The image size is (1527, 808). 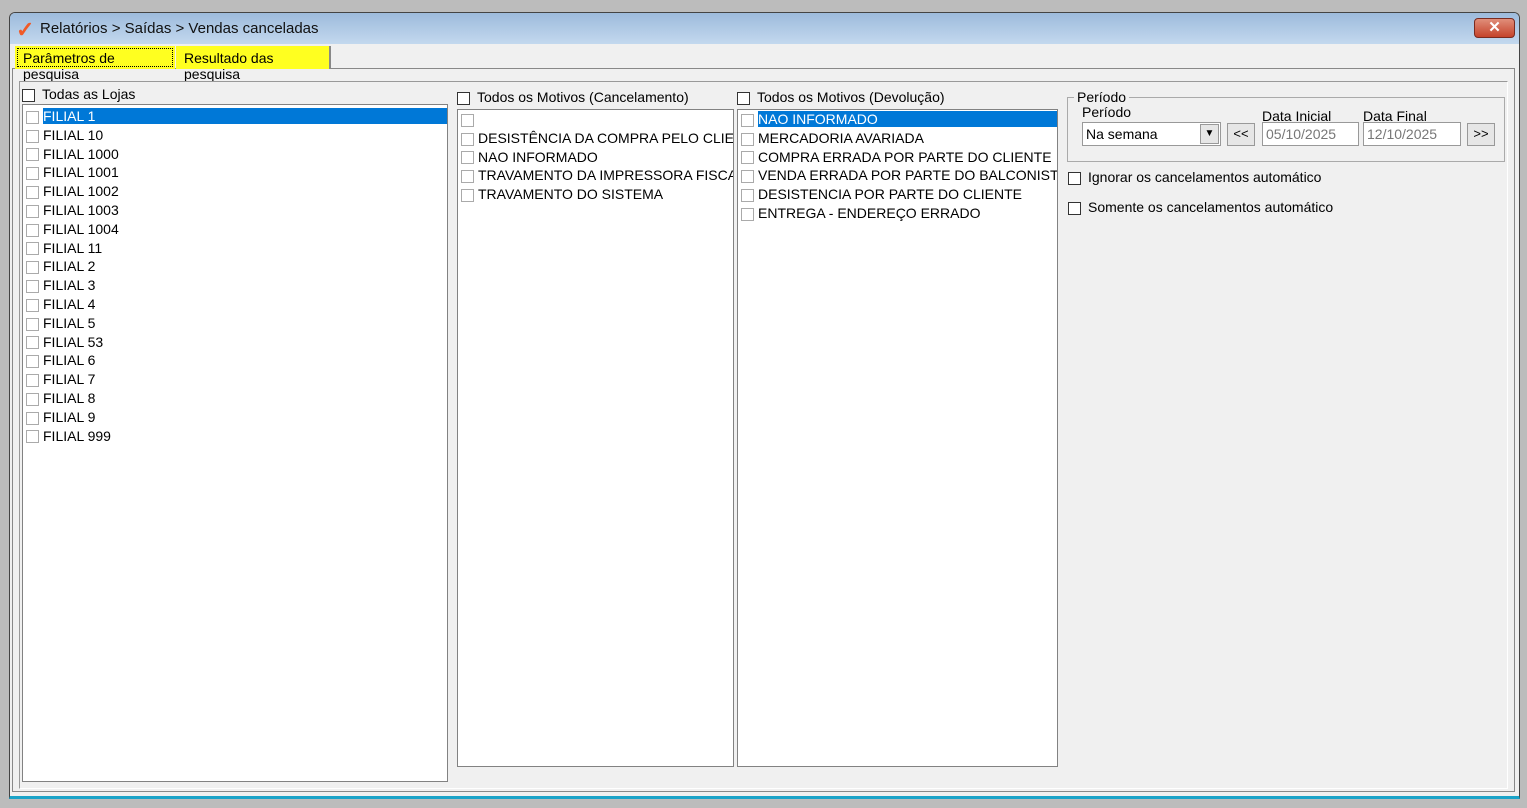 What do you see at coordinates (1481, 134) in the screenshot?
I see `next-period-button: >>` at bounding box center [1481, 134].